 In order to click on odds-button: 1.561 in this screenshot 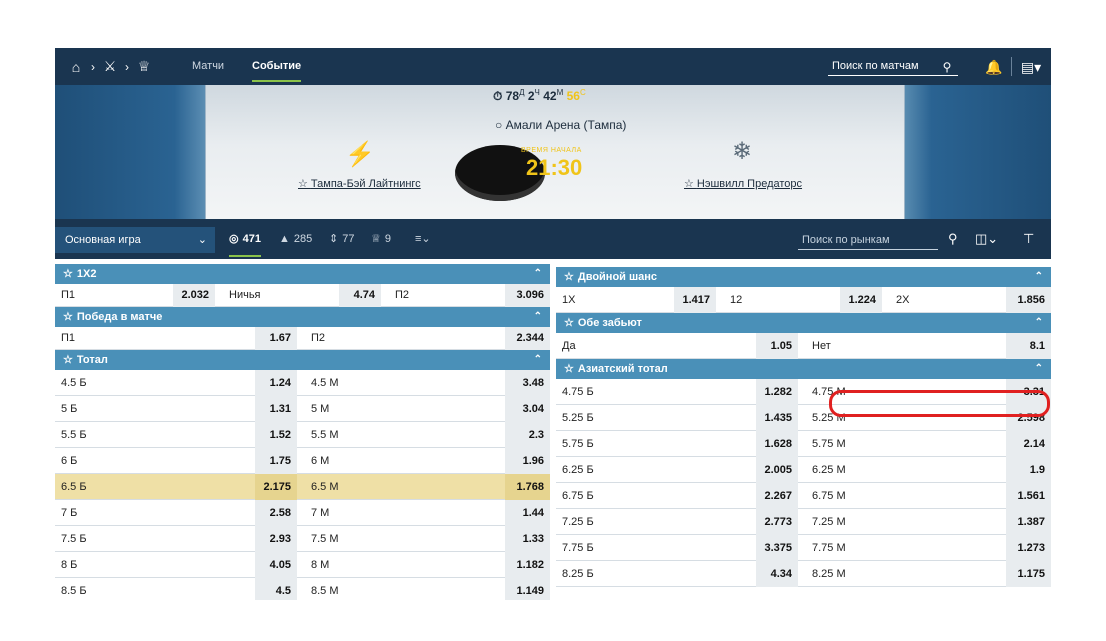, I will do `click(1028, 496)`.